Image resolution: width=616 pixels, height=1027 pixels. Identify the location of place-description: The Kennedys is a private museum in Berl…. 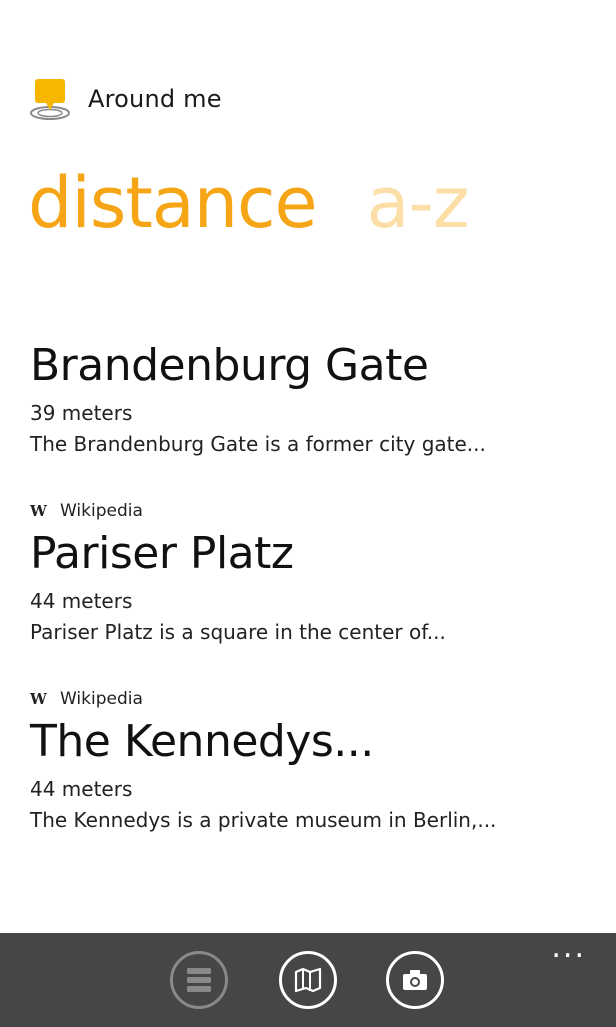
(263, 820).